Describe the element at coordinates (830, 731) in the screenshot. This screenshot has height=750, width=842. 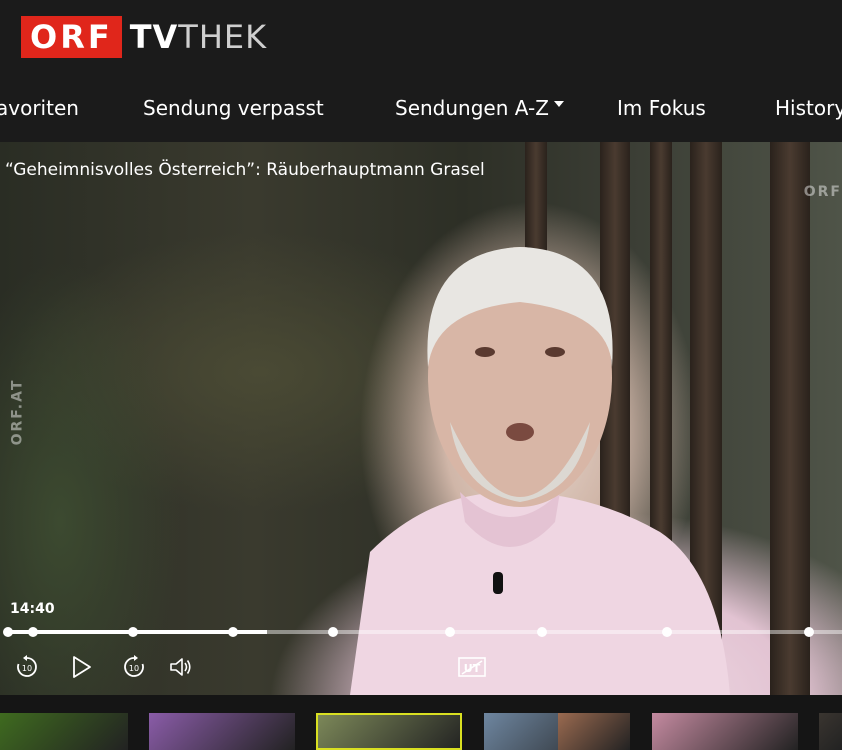
I see `thumbnail-dark-scene` at that location.